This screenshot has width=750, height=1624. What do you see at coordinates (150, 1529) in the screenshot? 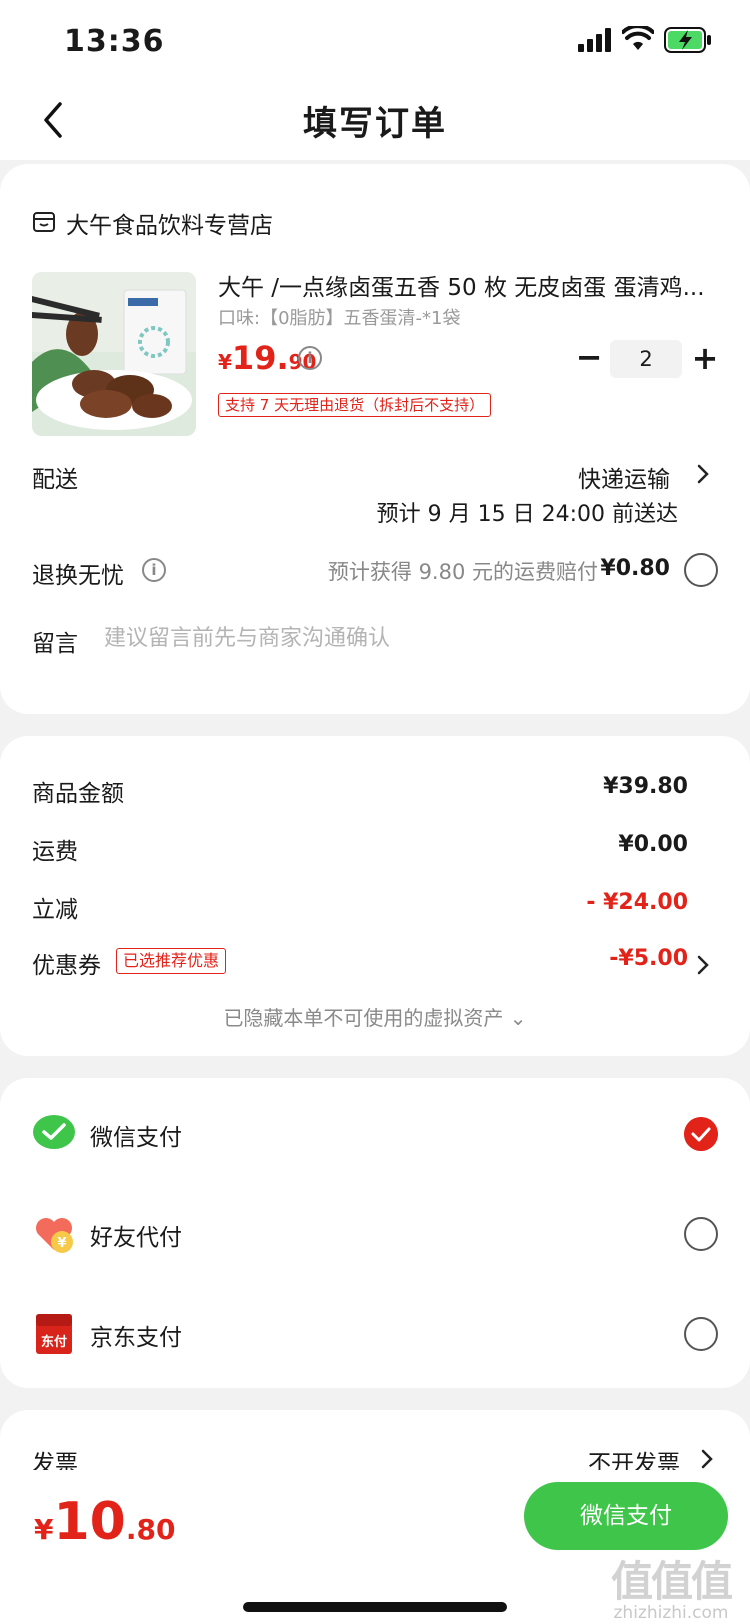
I see `total-decimal: .80` at bounding box center [150, 1529].